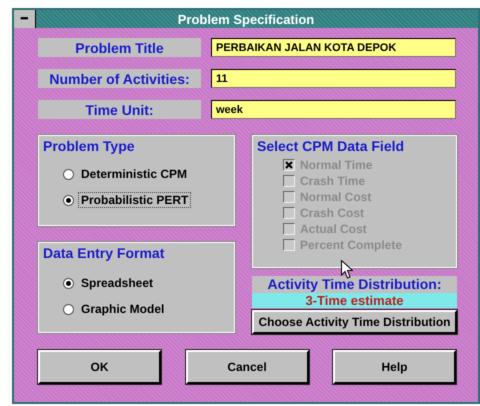  I want to click on check-mark-icon, so click(289, 165).